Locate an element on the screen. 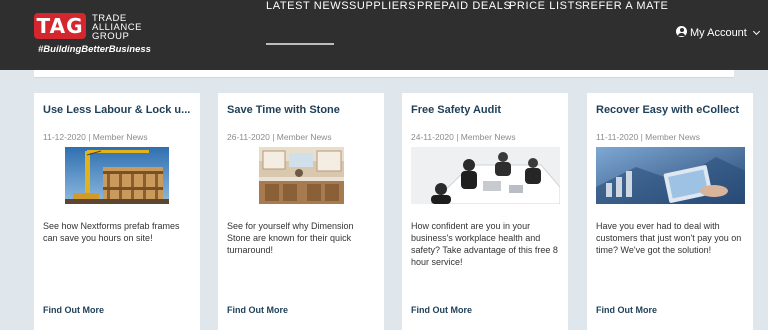  user-circle-icon is located at coordinates (681, 31).